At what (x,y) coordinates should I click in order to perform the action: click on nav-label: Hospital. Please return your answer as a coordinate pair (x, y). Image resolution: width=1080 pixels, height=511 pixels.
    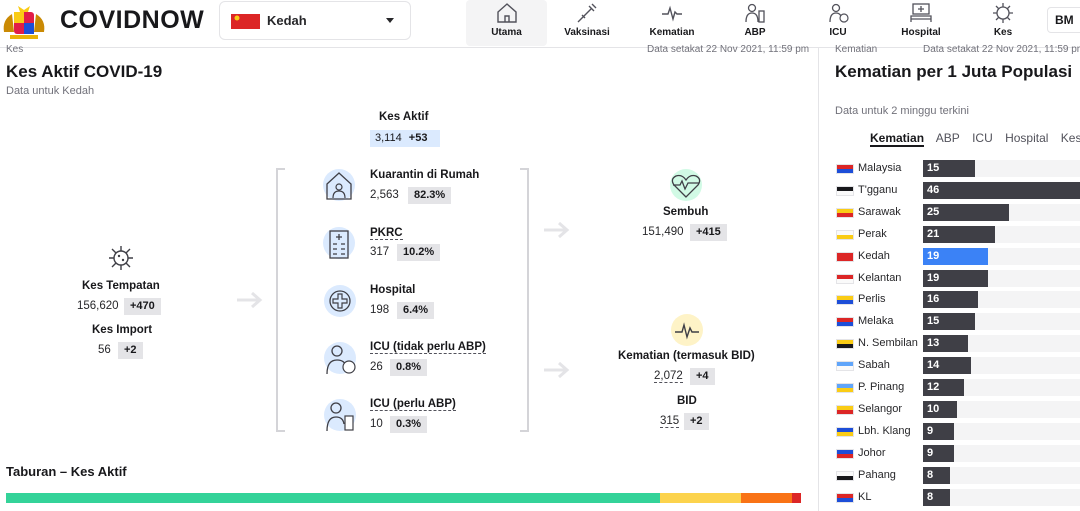
    Looking at the image, I should click on (921, 32).